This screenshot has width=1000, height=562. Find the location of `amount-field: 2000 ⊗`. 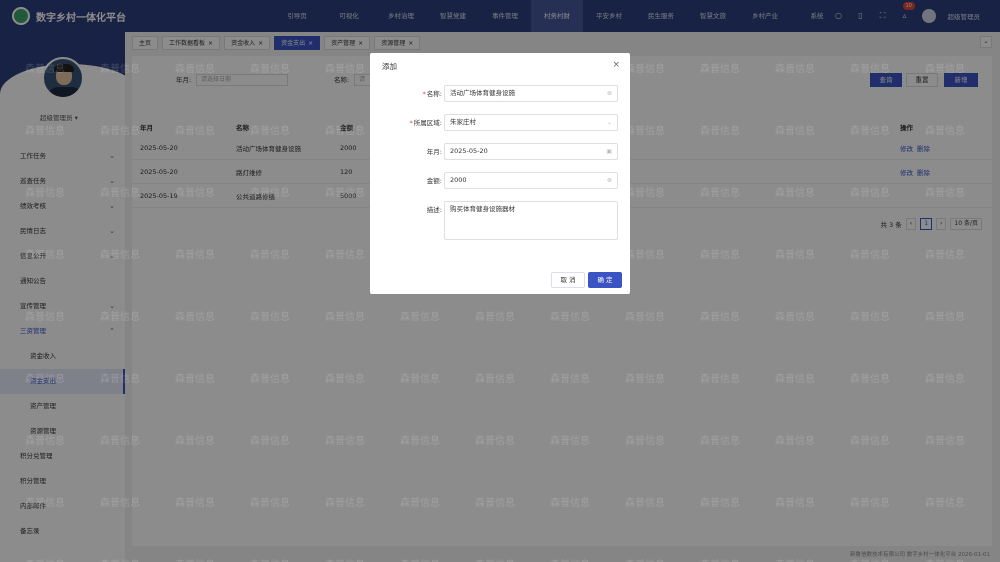

amount-field: 2000 ⊗ is located at coordinates (531, 180).